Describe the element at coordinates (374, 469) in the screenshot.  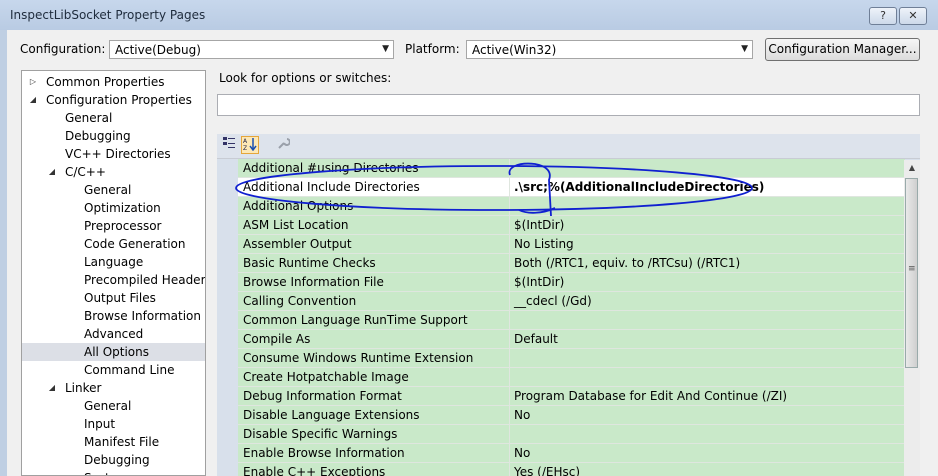
I see `property-name: Enable C++ Exceptions` at that location.